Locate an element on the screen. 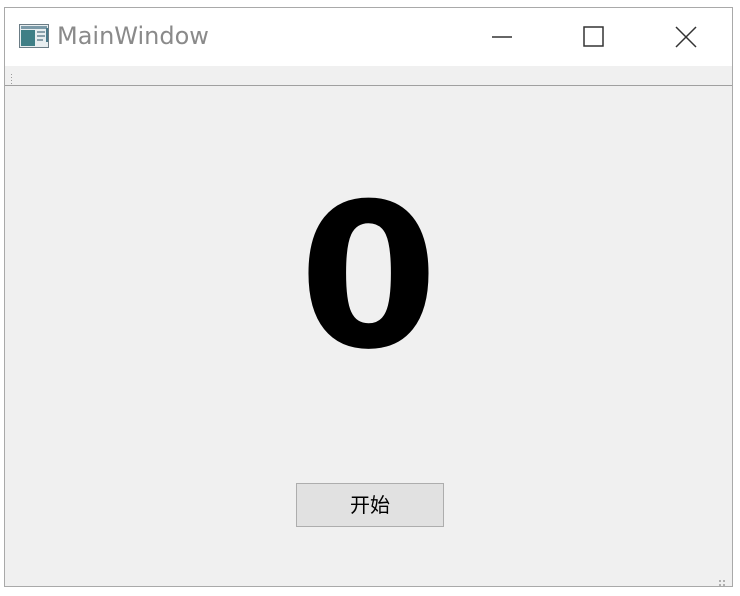 This screenshot has width=740, height=596. close-icon is located at coordinates (686, 37).